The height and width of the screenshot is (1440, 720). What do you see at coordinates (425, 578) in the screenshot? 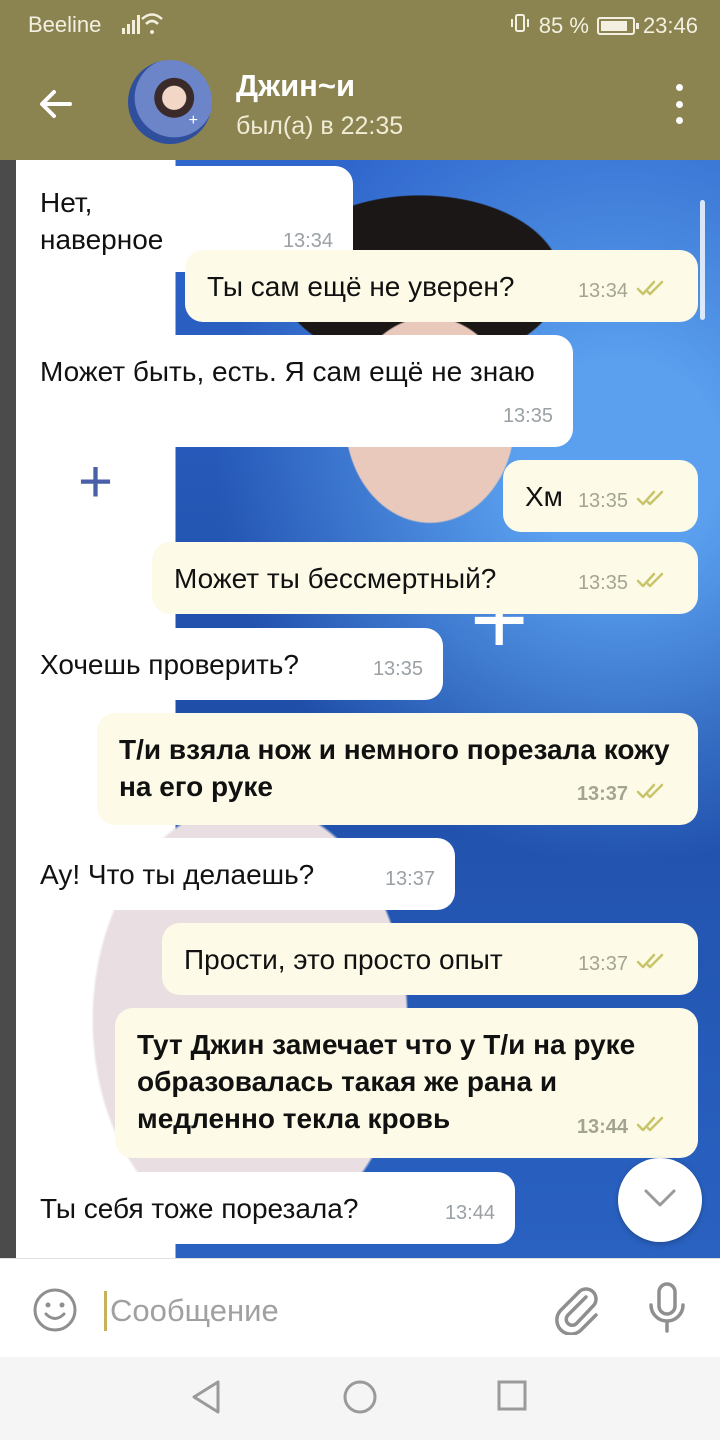
I see `message-bubble-outgoing: Может ты бессмертный? 13:35` at bounding box center [425, 578].